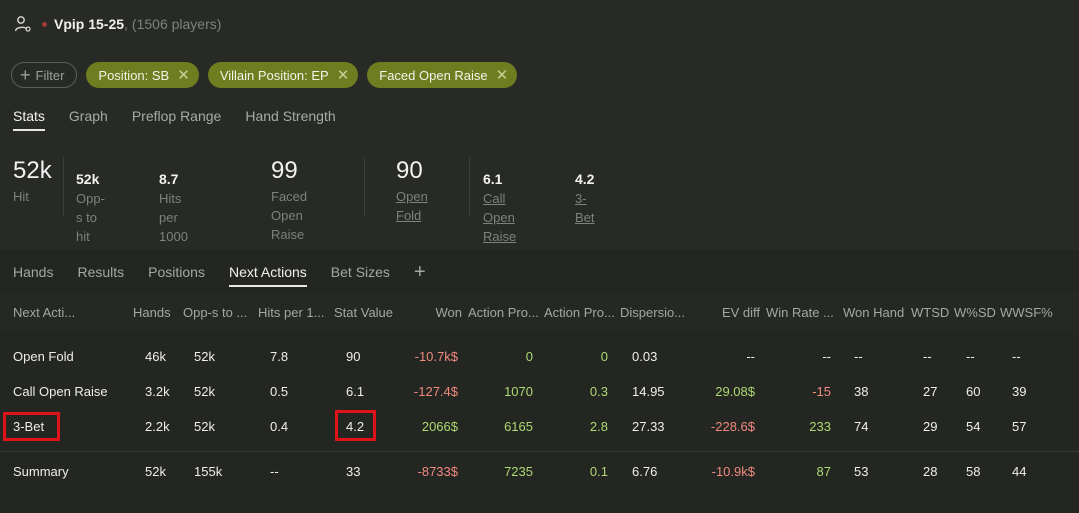 The width and height of the screenshot is (1079, 513). I want to click on player-count: (1506 players), so click(176, 24).